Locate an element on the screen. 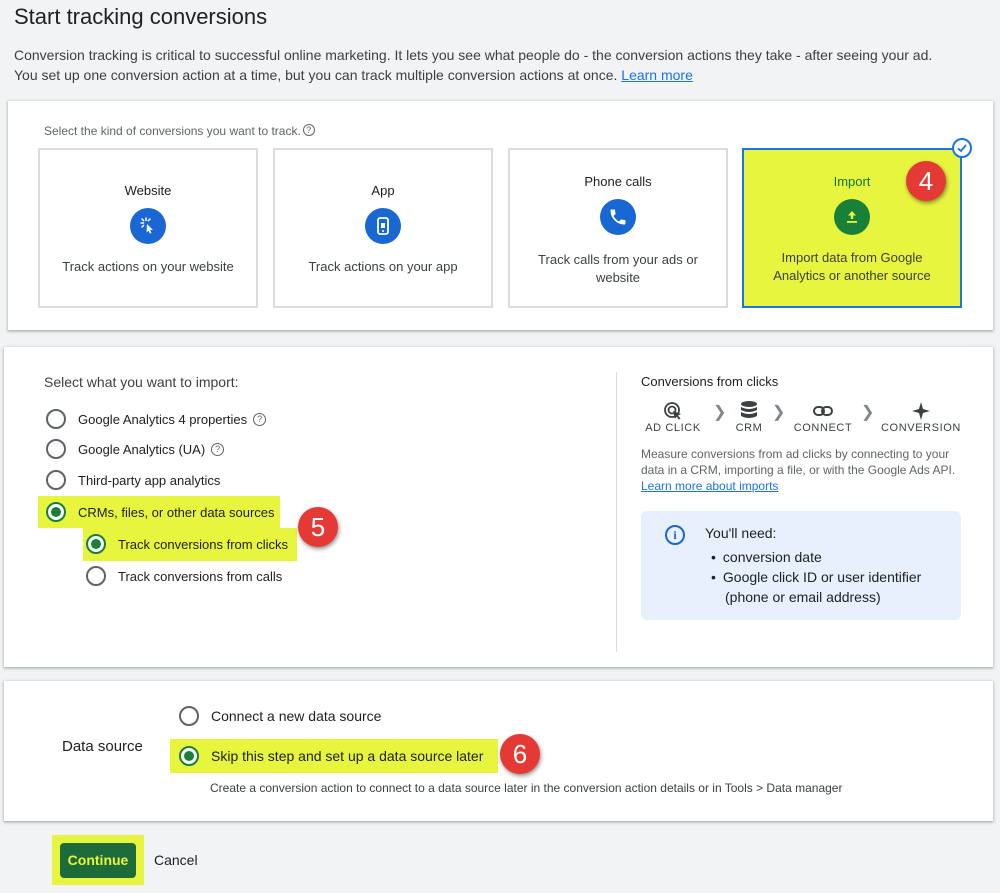 This screenshot has height=893, width=1000. flow-steps: AD CLICK ❯ CRM ❯ CONNECT ❯ CONVERSION is located at coordinates (801, 420).